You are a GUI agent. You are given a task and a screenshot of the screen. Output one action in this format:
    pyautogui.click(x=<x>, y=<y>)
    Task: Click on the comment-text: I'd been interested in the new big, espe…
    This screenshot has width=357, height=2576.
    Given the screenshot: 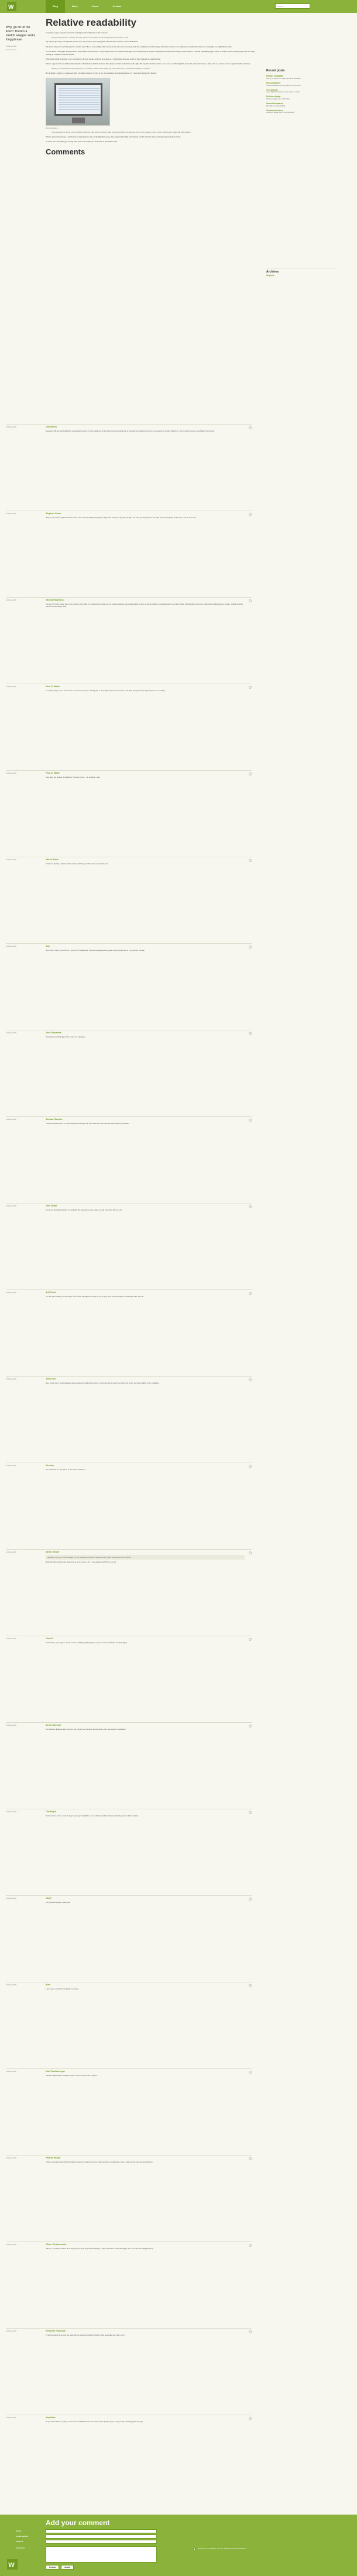 What is the action you would take?
    pyautogui.click(x=85, y=2334)
    